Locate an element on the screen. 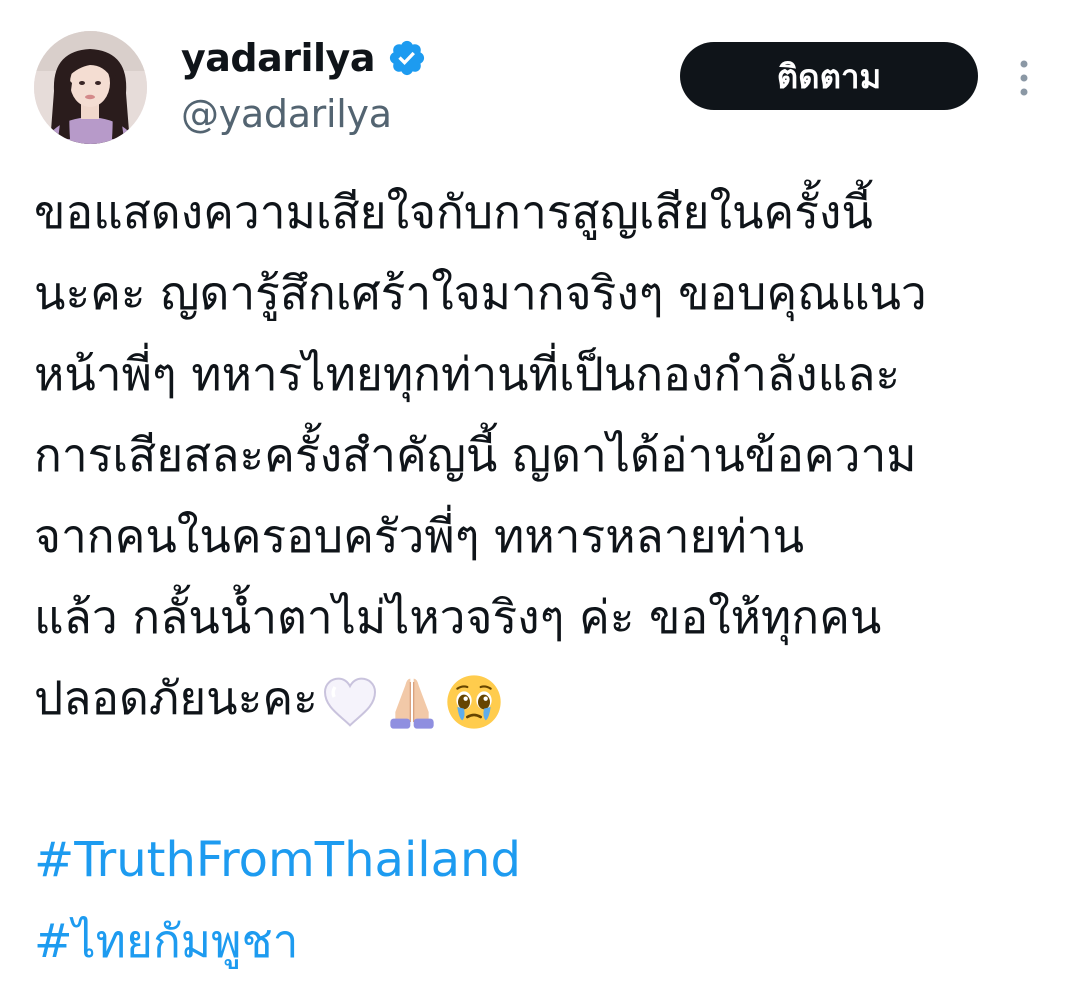  more-options-button is located at coordinates (1024, 78).